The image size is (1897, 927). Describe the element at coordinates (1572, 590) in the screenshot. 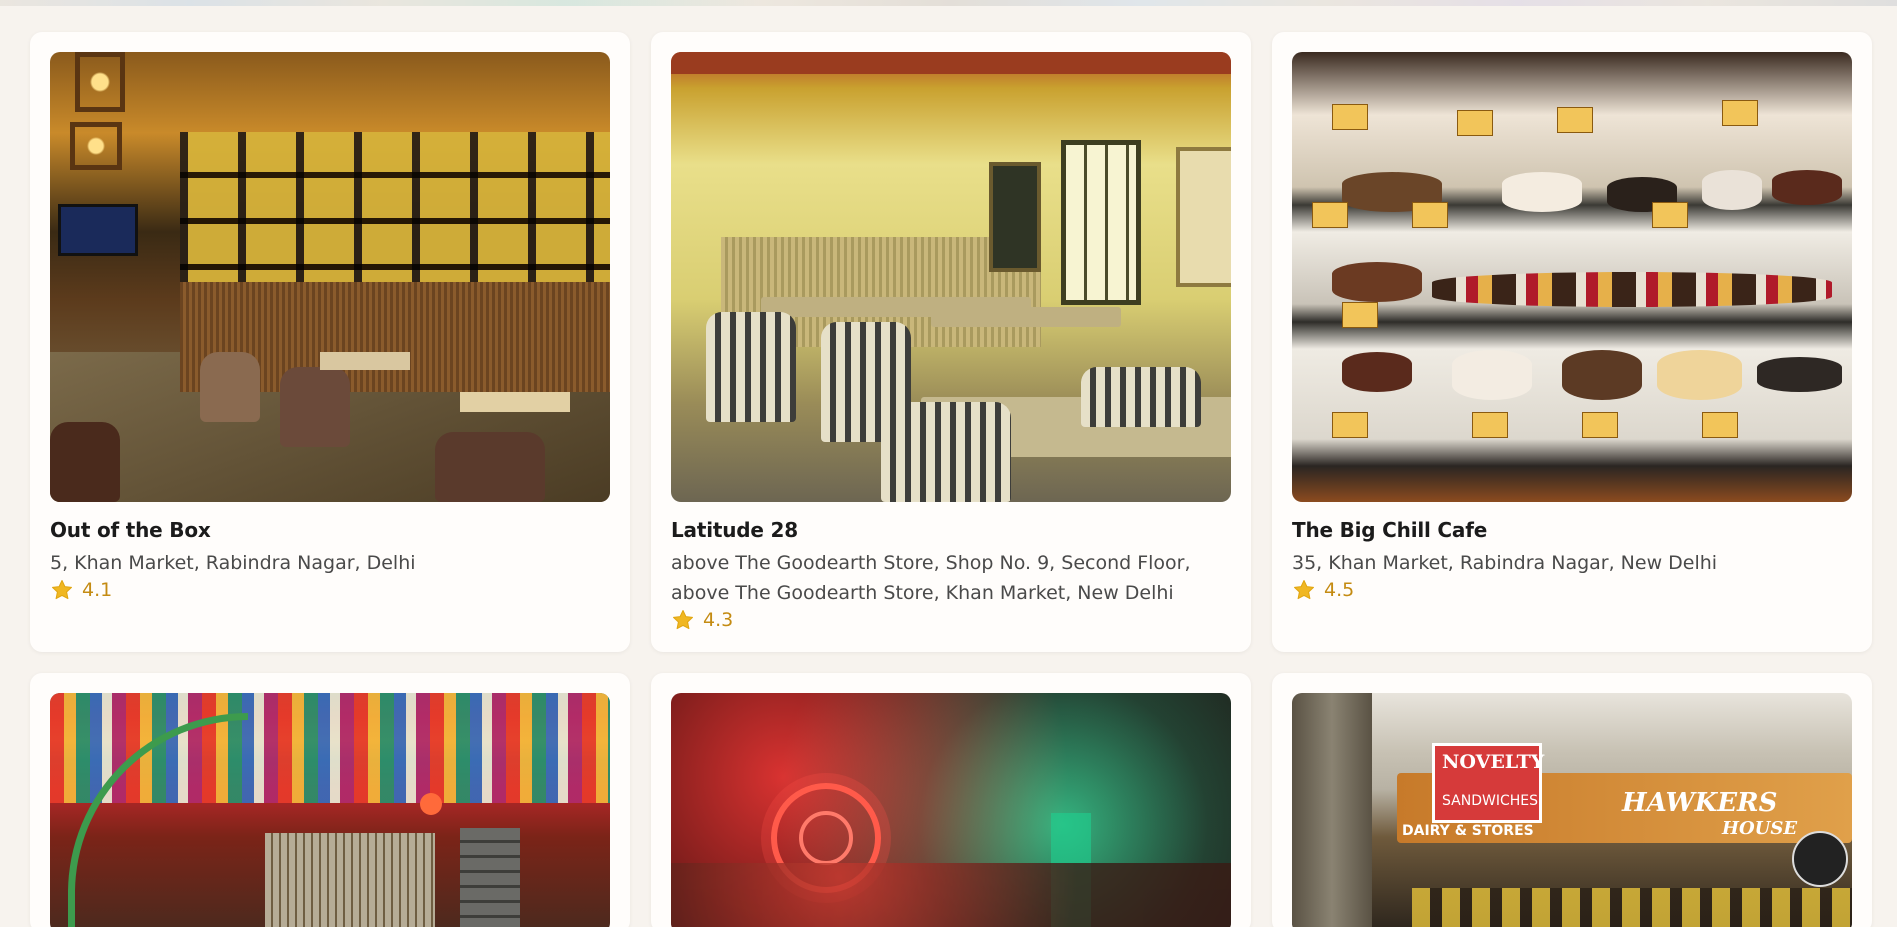

I see `restaurant-rating: 4.5` at that location.